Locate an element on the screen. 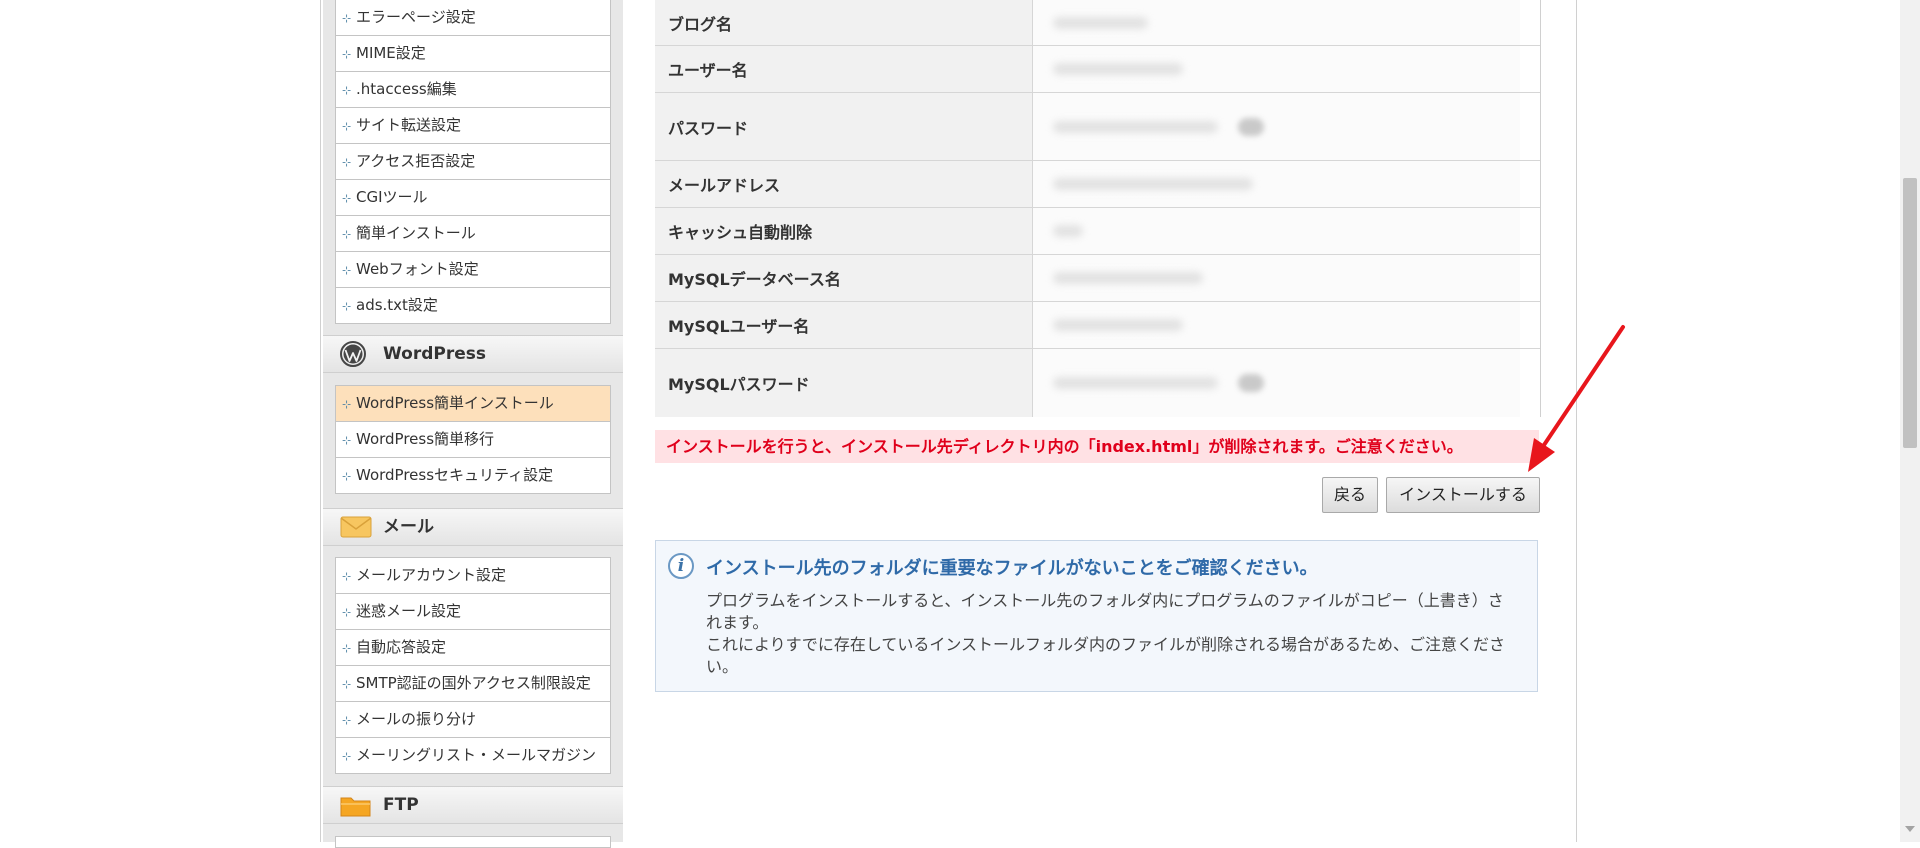  row-mysql-database: MySQLデータベース名 is located at coordinates (1097, 278).